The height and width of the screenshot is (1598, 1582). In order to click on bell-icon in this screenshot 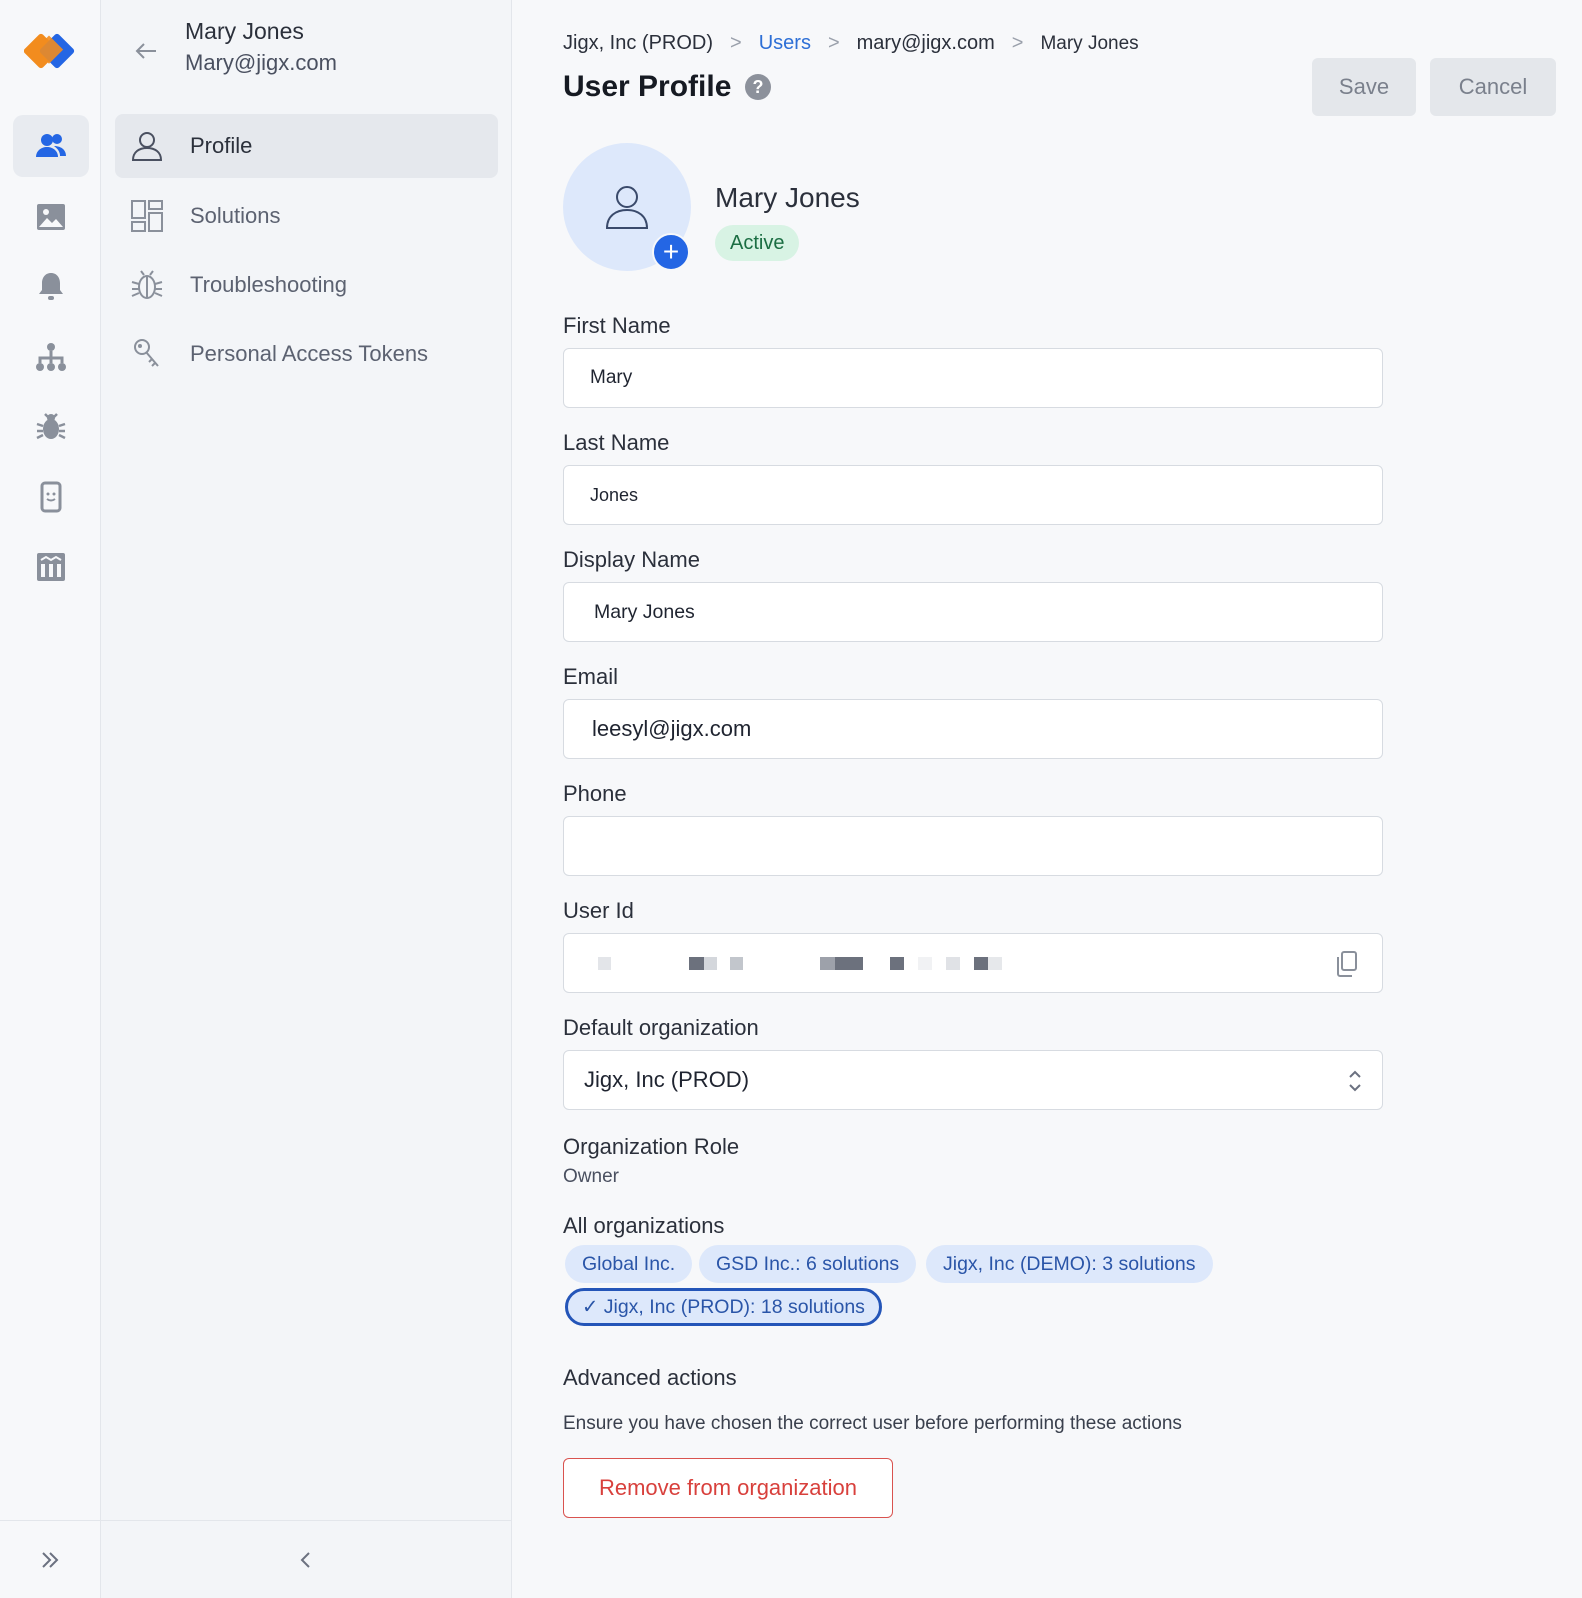, I will do `click(51, 286)`.